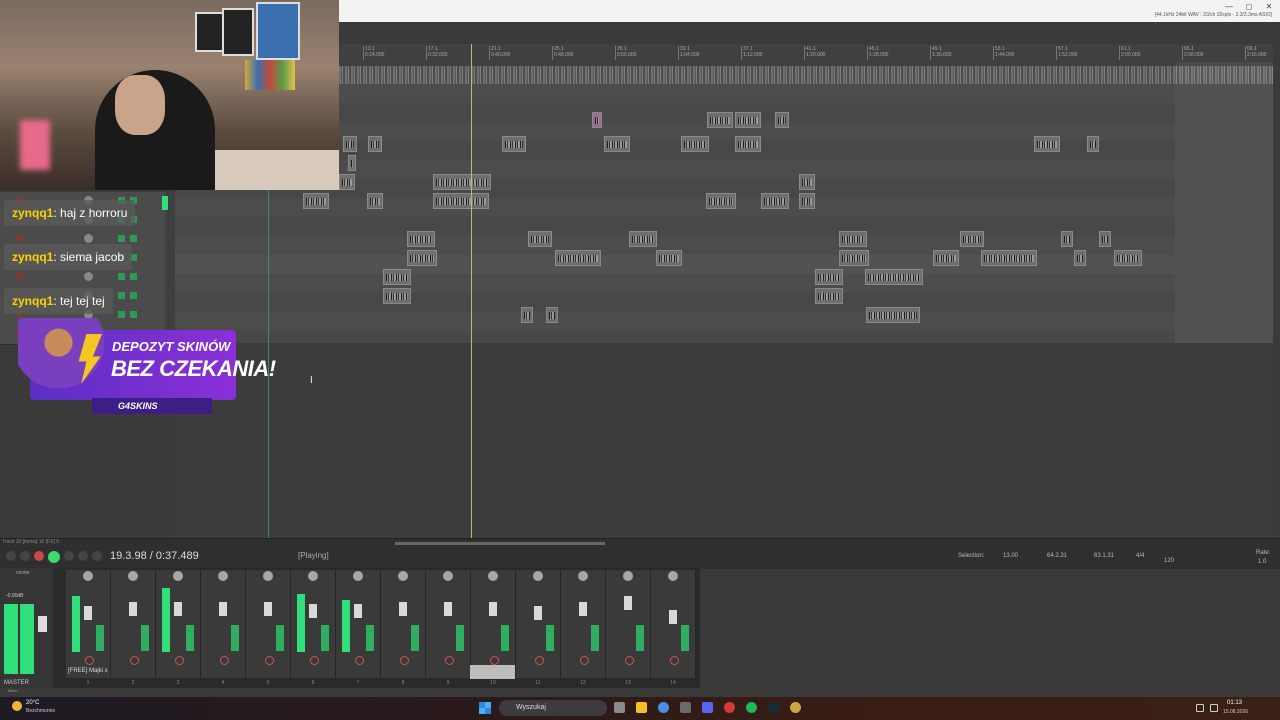 The width and height of the screenshot is (1280, 720). What do you see at coordinates (751, 707) in the screenshot?
I see `spotify-icon` at bounding box center [751, 707].